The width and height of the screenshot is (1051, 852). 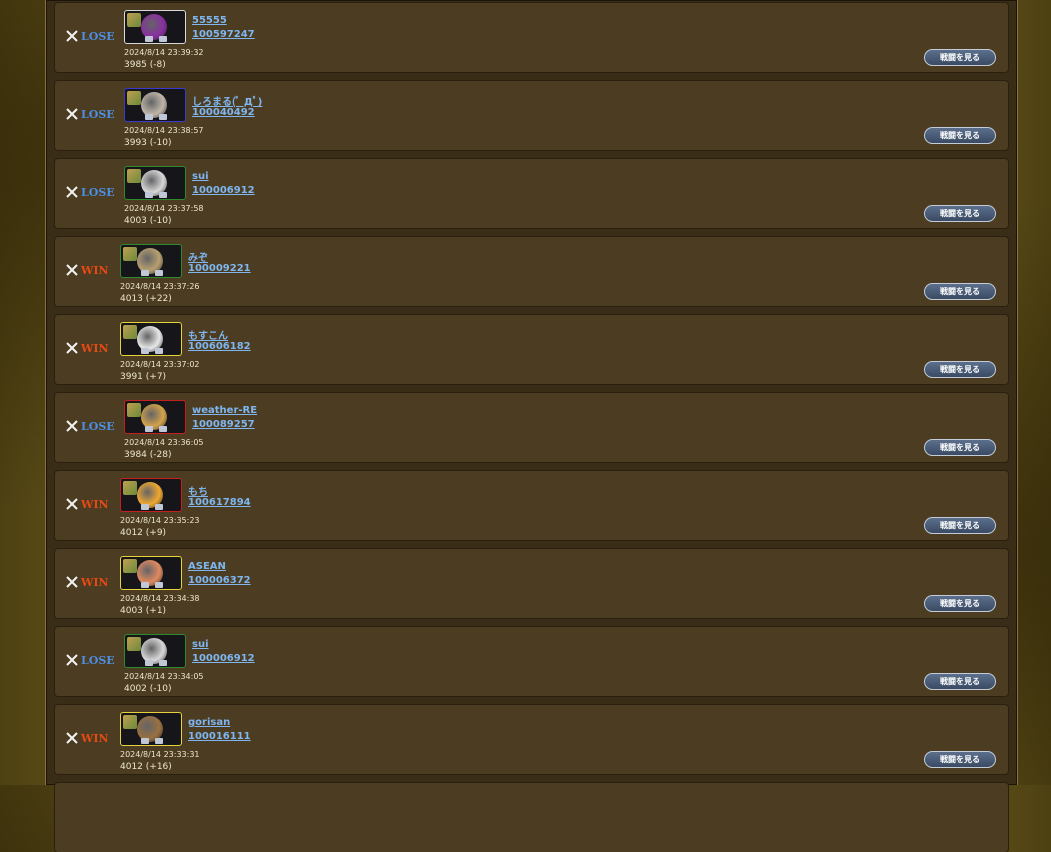 What do you see at coordinates (146, 299) in the screenshot?
I see `rating-score: 4013 (+22)` at bounding box center [146, 299].